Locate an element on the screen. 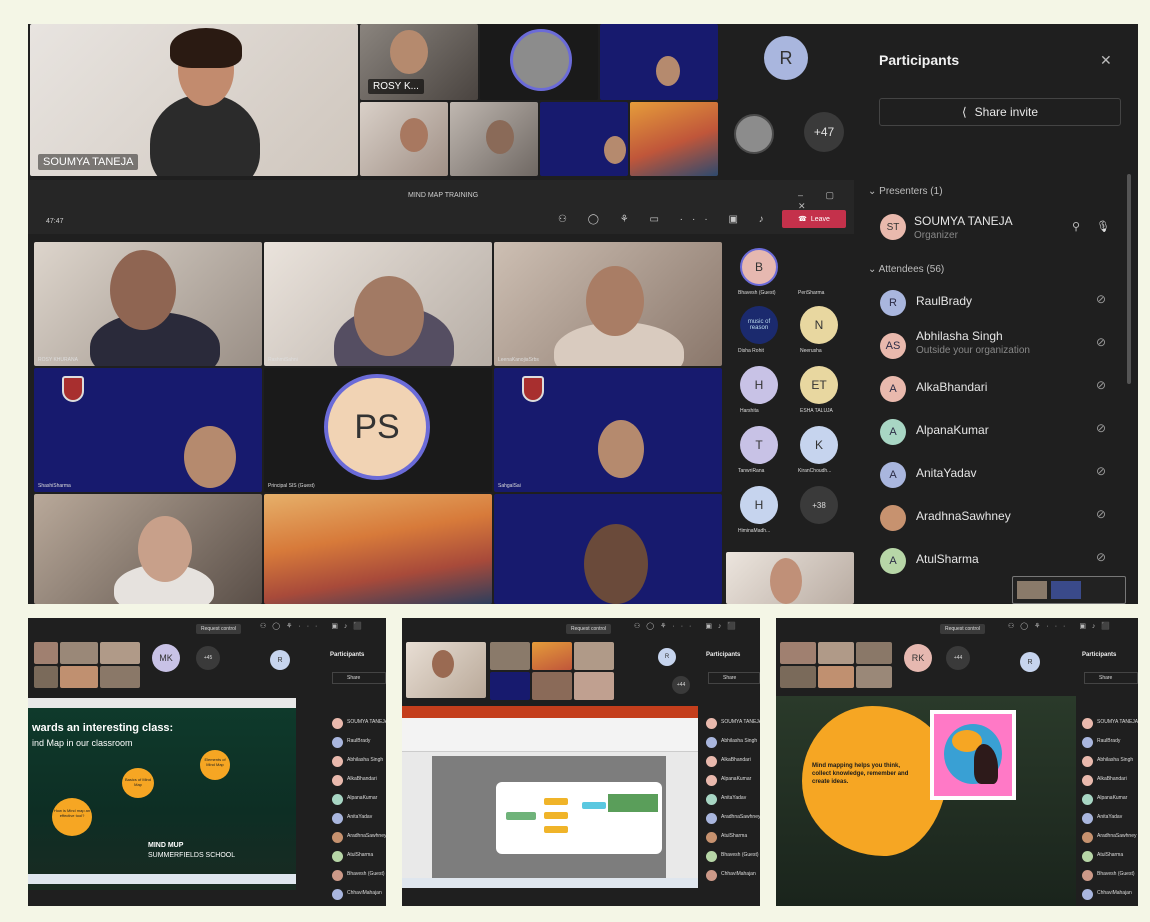  attendee-row: A AnitaYadav ⊘ is located at coordinates (1005, 474).